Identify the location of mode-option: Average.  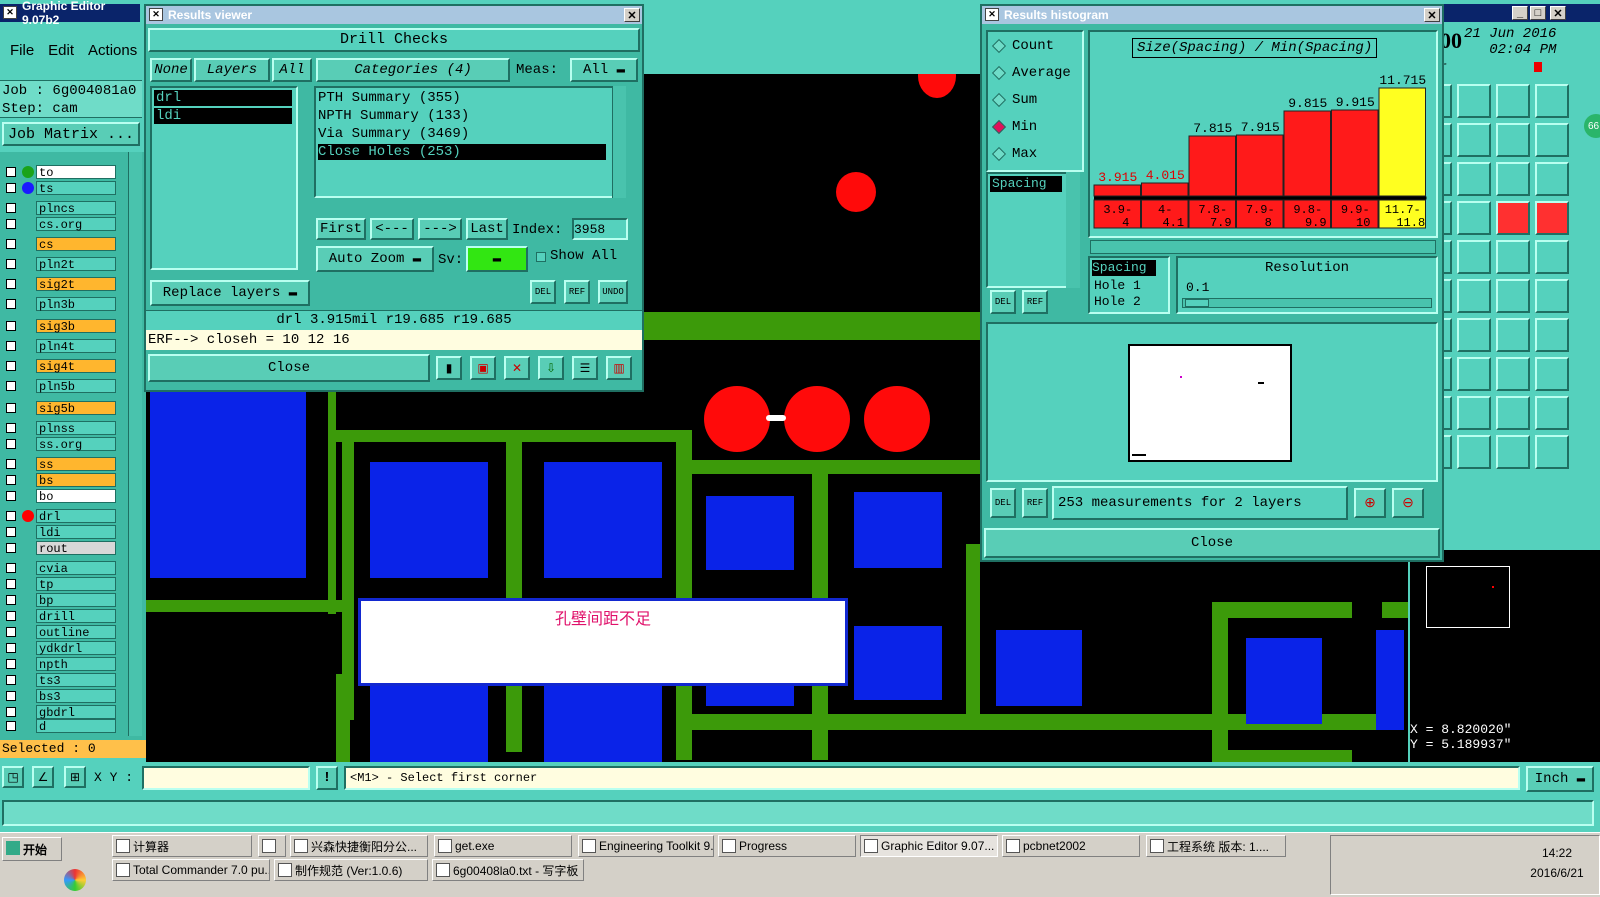
(1031, 73).